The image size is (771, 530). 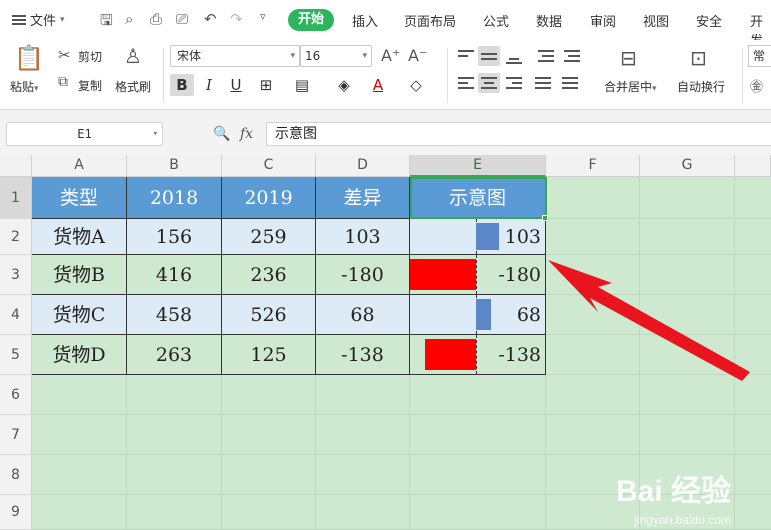 What do you see at coordinates (210, 19) in the screenshot?
I see `undo-icon: ↶` at bounding box center [210, 19].